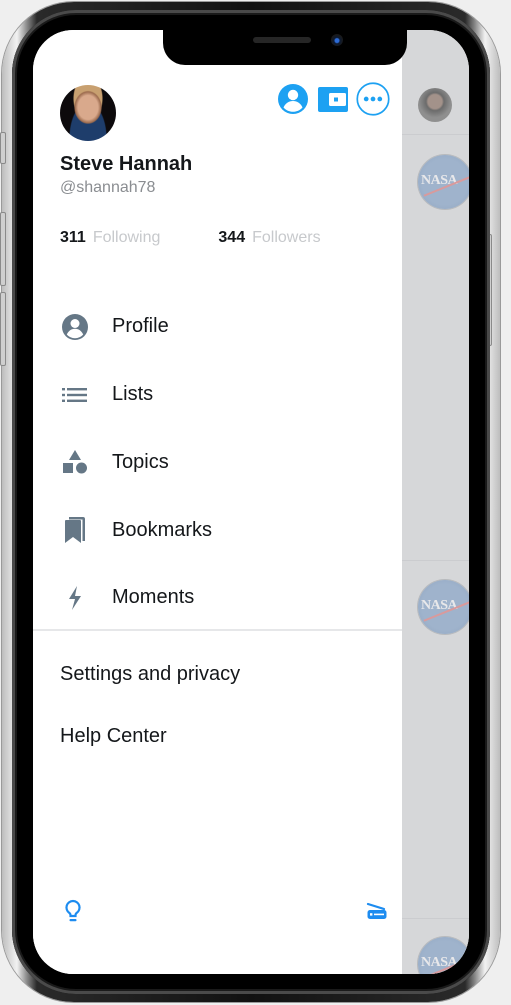 The image size is (511, 1005). I want to click on followers-label: Followers, so click(286, 237).